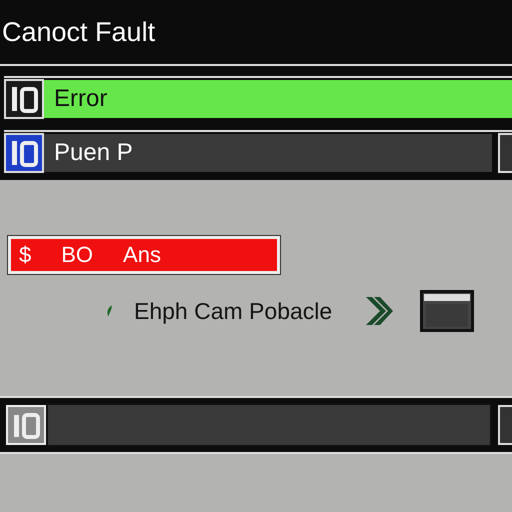 This screenshot has height=512, width=512. I want to click on alert-text: Ans, so click(142, 255).